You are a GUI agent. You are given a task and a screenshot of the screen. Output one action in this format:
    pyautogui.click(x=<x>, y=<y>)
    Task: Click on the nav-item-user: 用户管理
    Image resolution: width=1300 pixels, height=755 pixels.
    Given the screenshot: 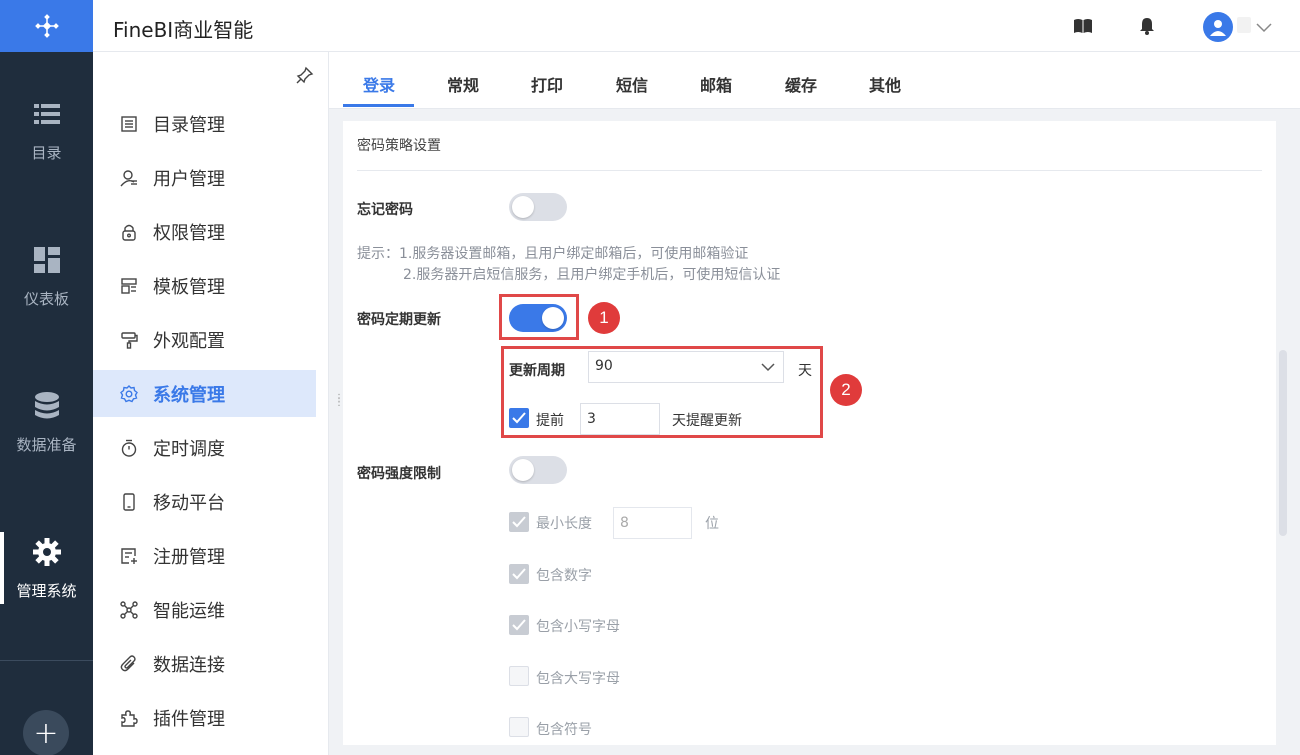 What is the action you would take?
    pyautogui.click(x=204, y=177)
    